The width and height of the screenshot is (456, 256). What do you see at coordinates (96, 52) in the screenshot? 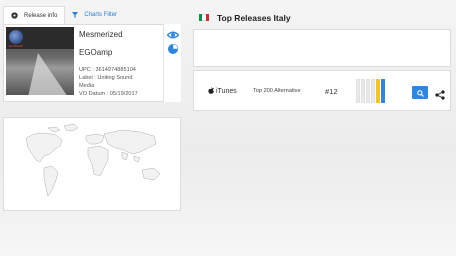
I see `release-artist: EGOamp` at bounding box center [96, 52].